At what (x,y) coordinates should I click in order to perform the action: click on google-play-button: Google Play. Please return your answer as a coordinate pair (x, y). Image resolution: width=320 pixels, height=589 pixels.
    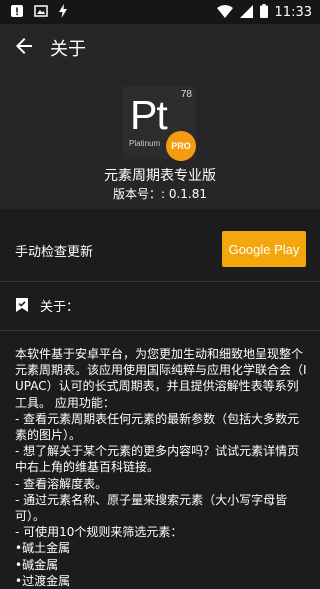
    Looking at the image, I should click on (264, 249).